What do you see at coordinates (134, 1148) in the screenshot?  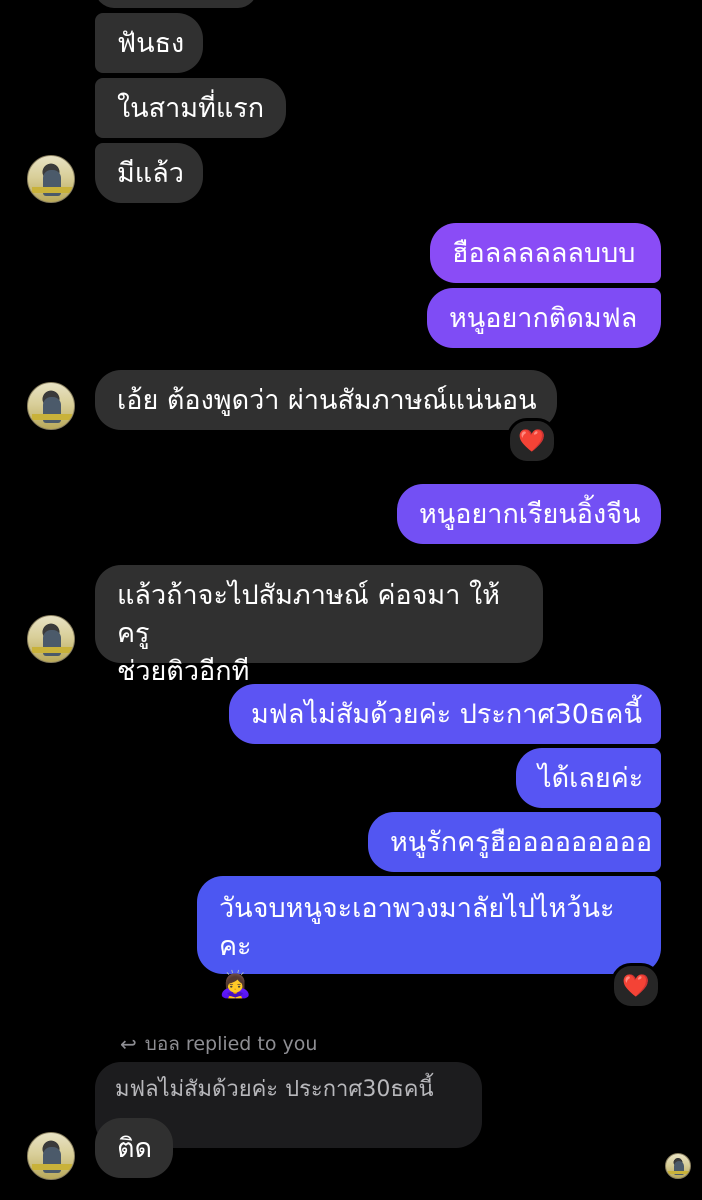 I see `incoming-message: ติด` at bounding box center [134, 1148].